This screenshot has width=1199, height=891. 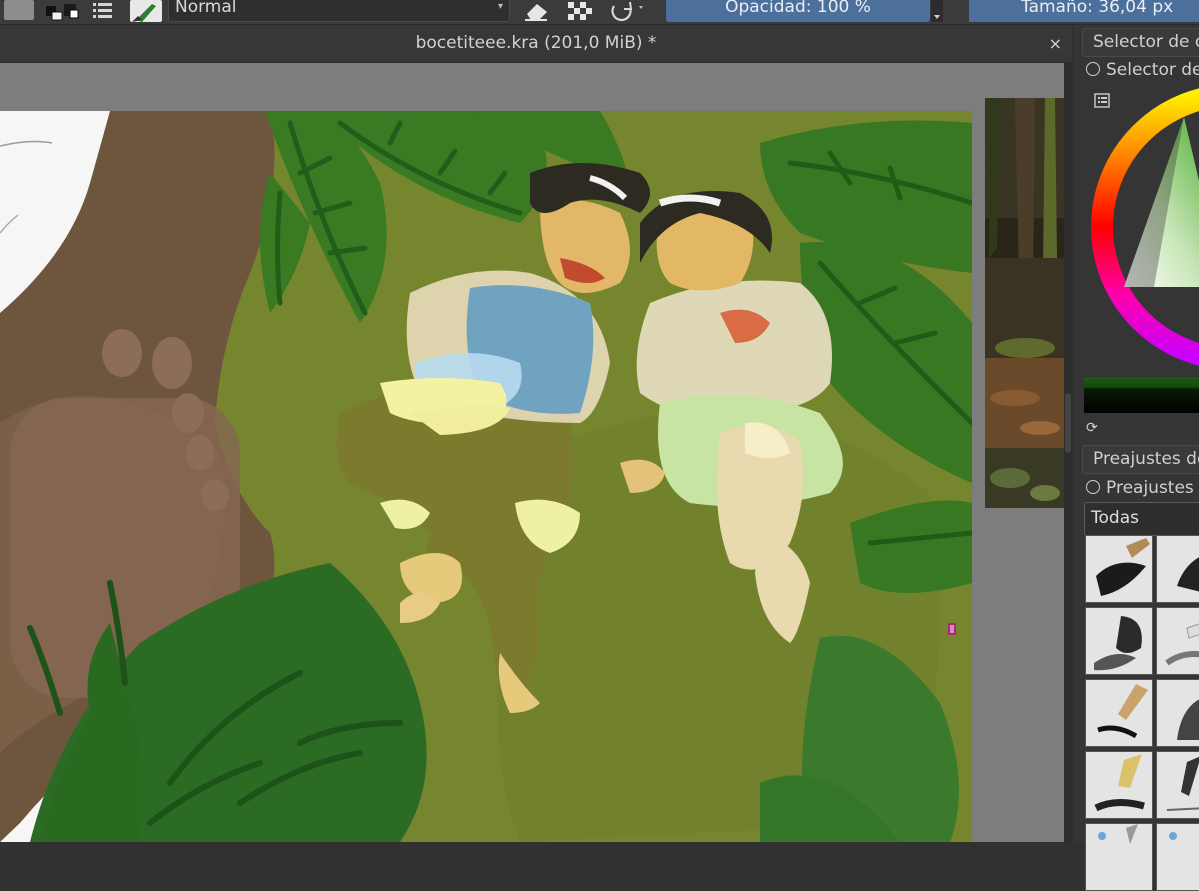 I want to click on presets-header: Preajustes, so click(x=1140, y=488).